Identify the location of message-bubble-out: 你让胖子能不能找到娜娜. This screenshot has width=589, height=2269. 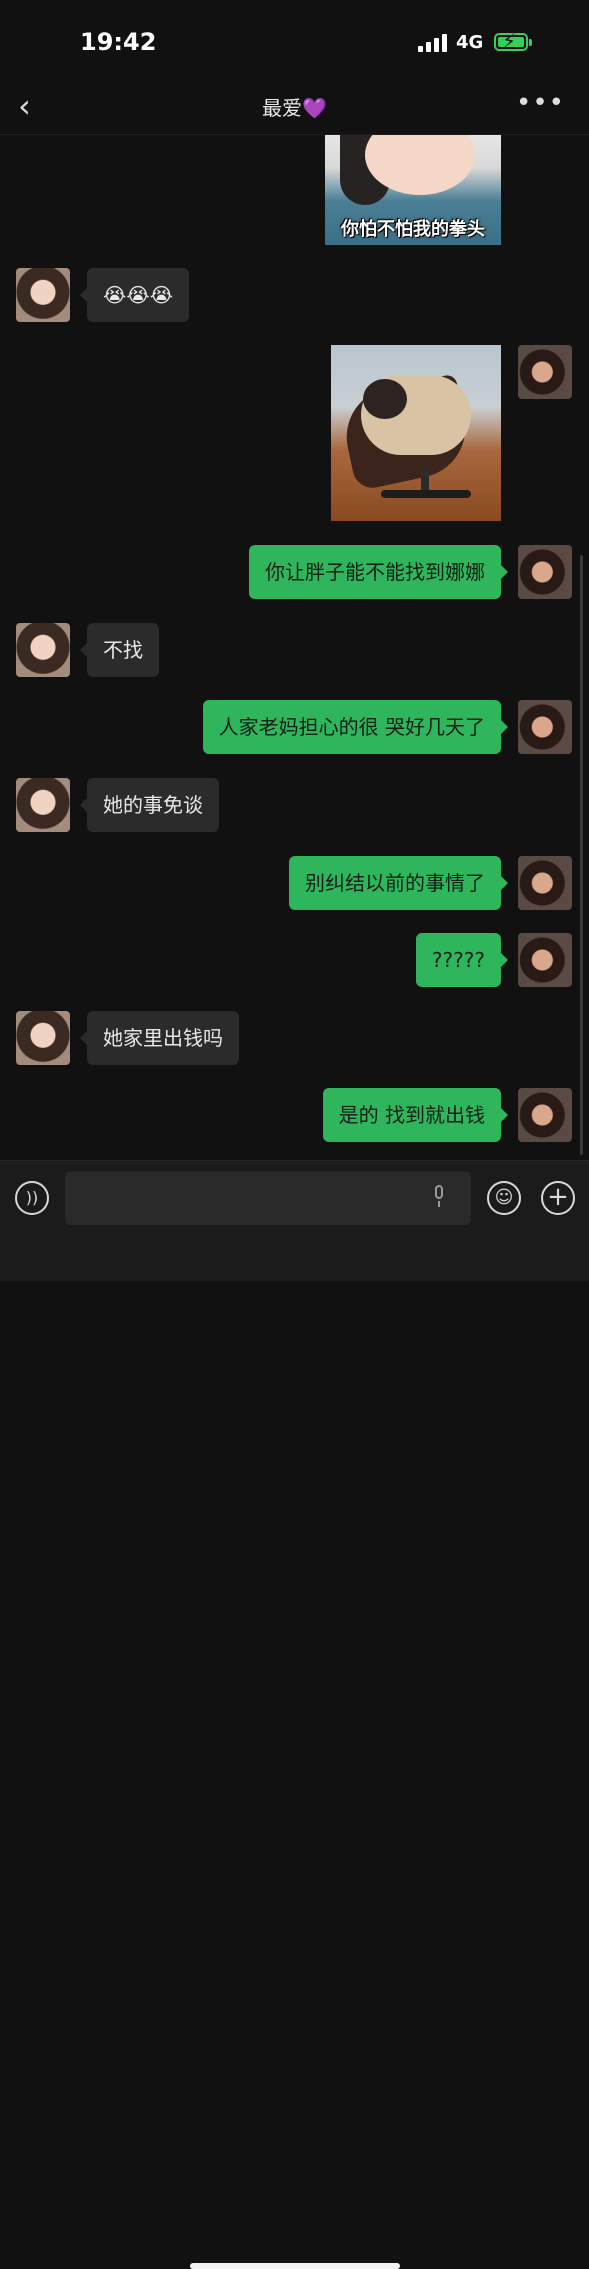
(378, 572).